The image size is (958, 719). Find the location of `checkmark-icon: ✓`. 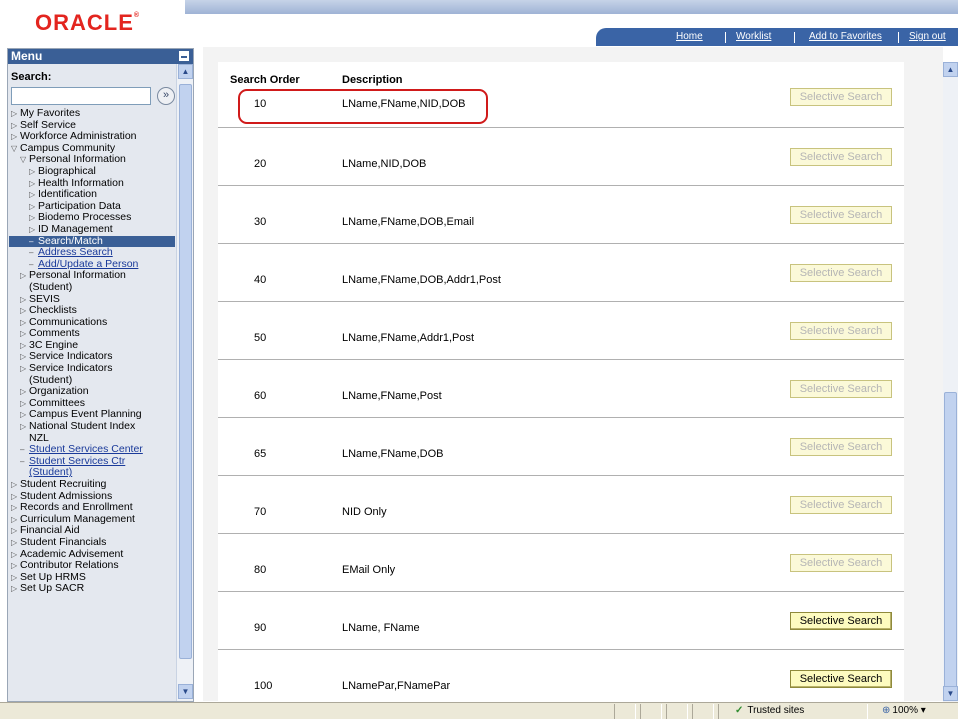

checkmark-icon: ✓ is located at coordinates (739, 710).